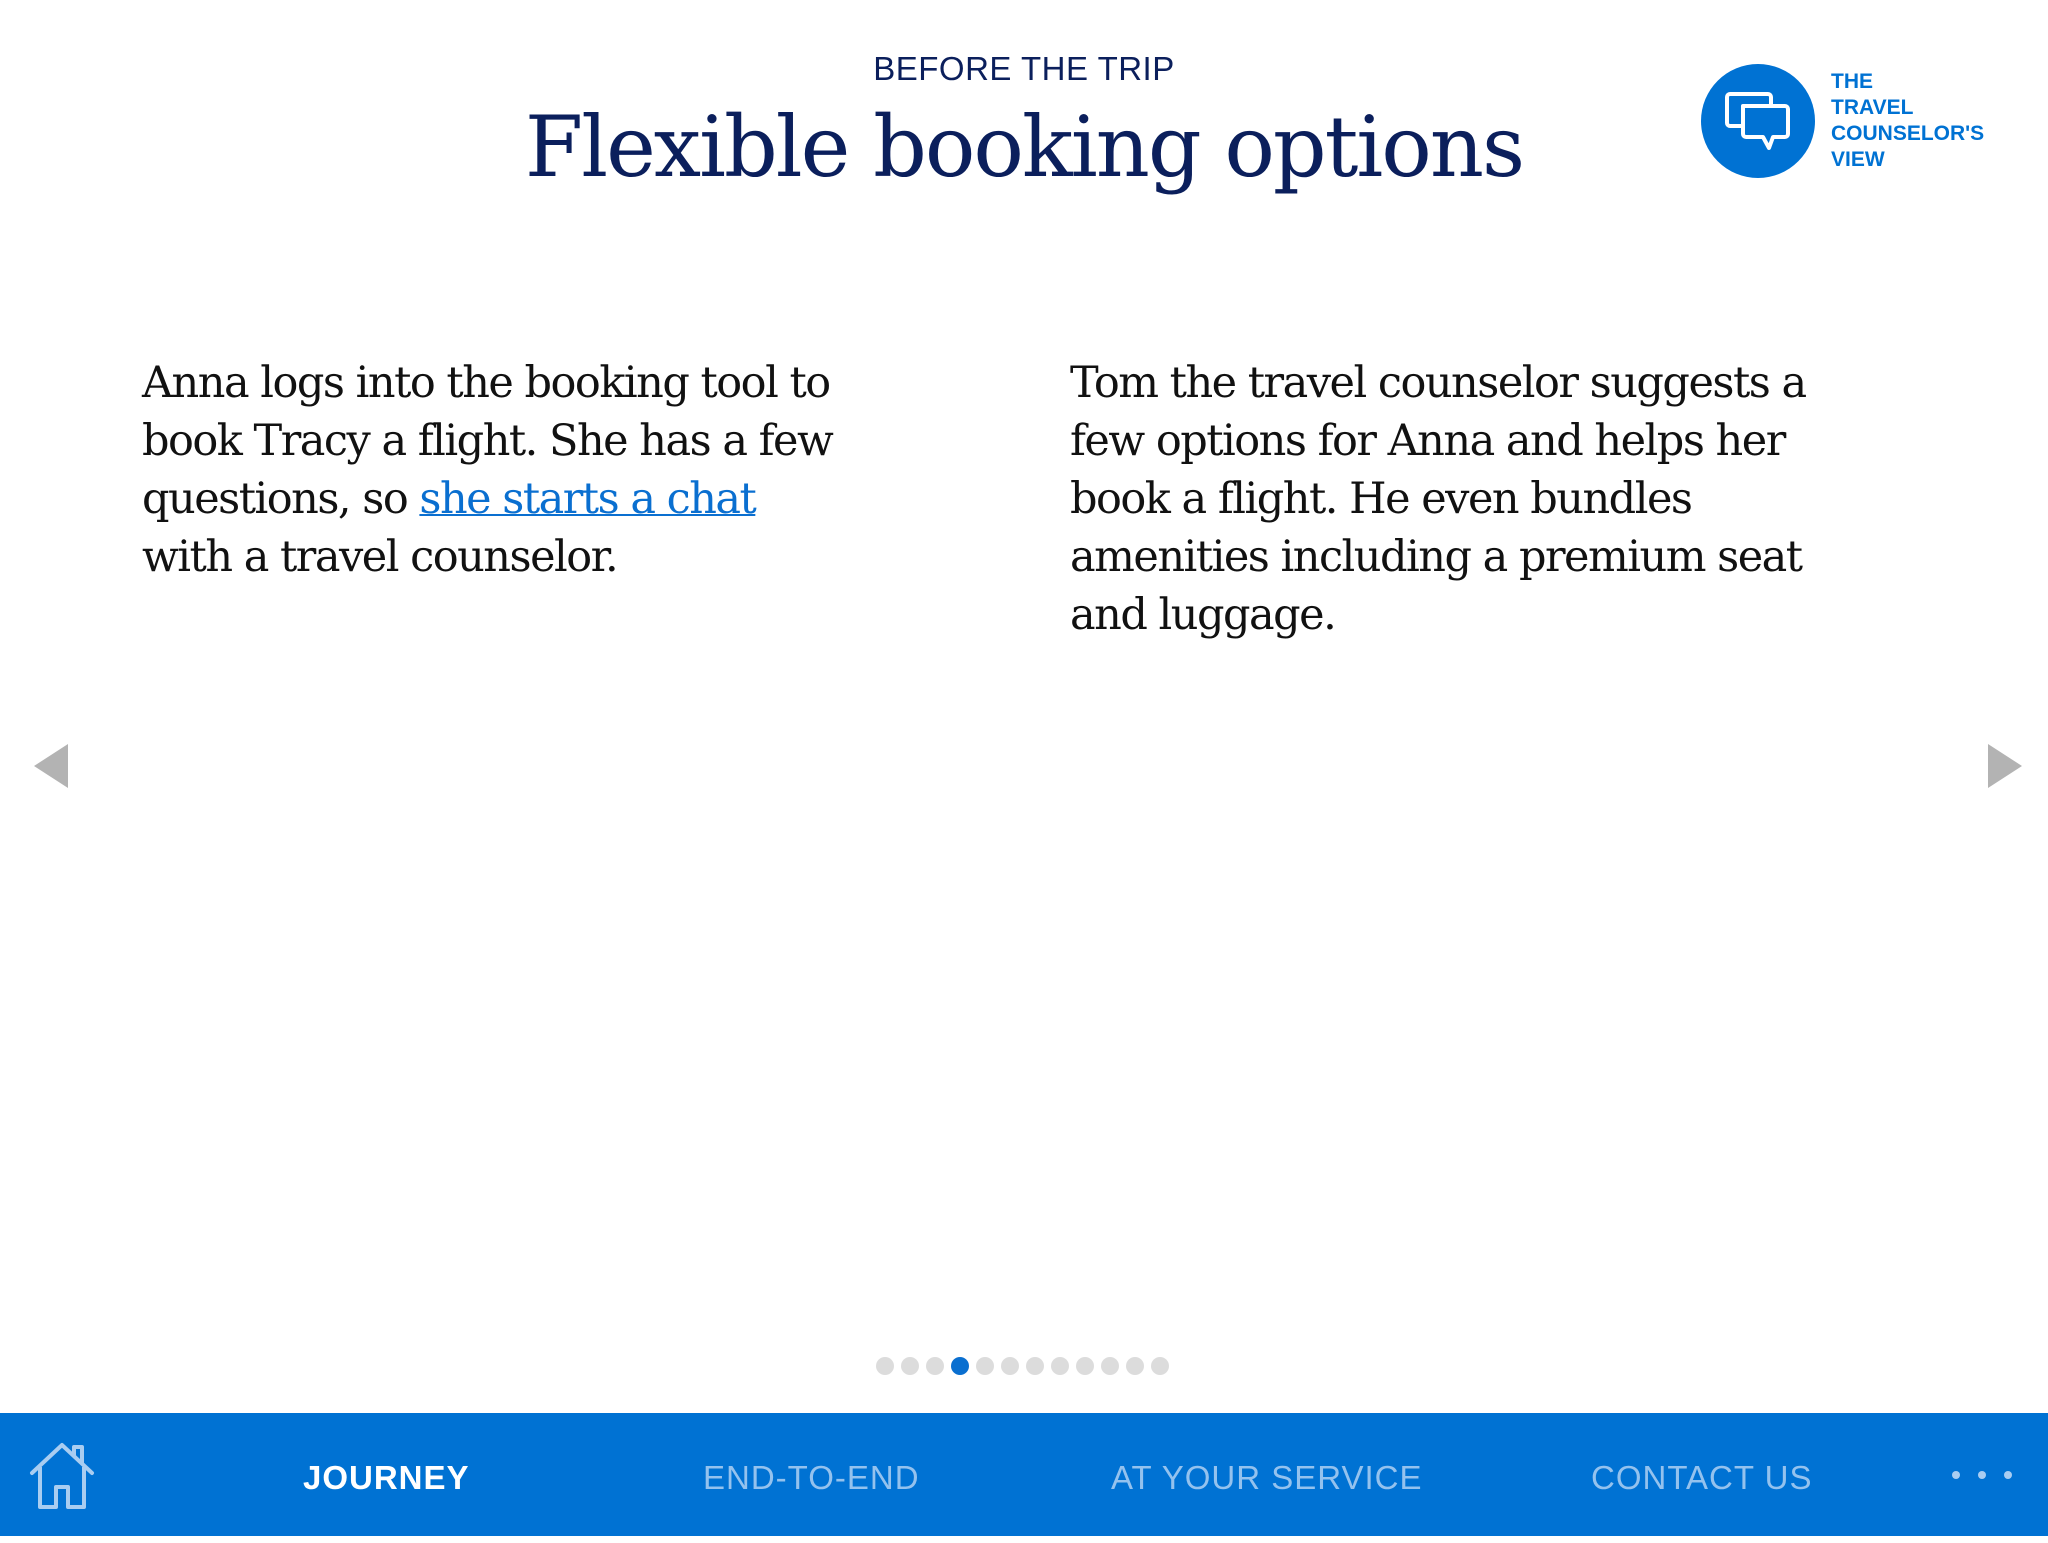 This screenshot has width=2048, height=1543. What do you see at coordinates (1872, 107) in the screenshot?
I see `badge-line: TRAVEL` at bounding box center [1872, 107].